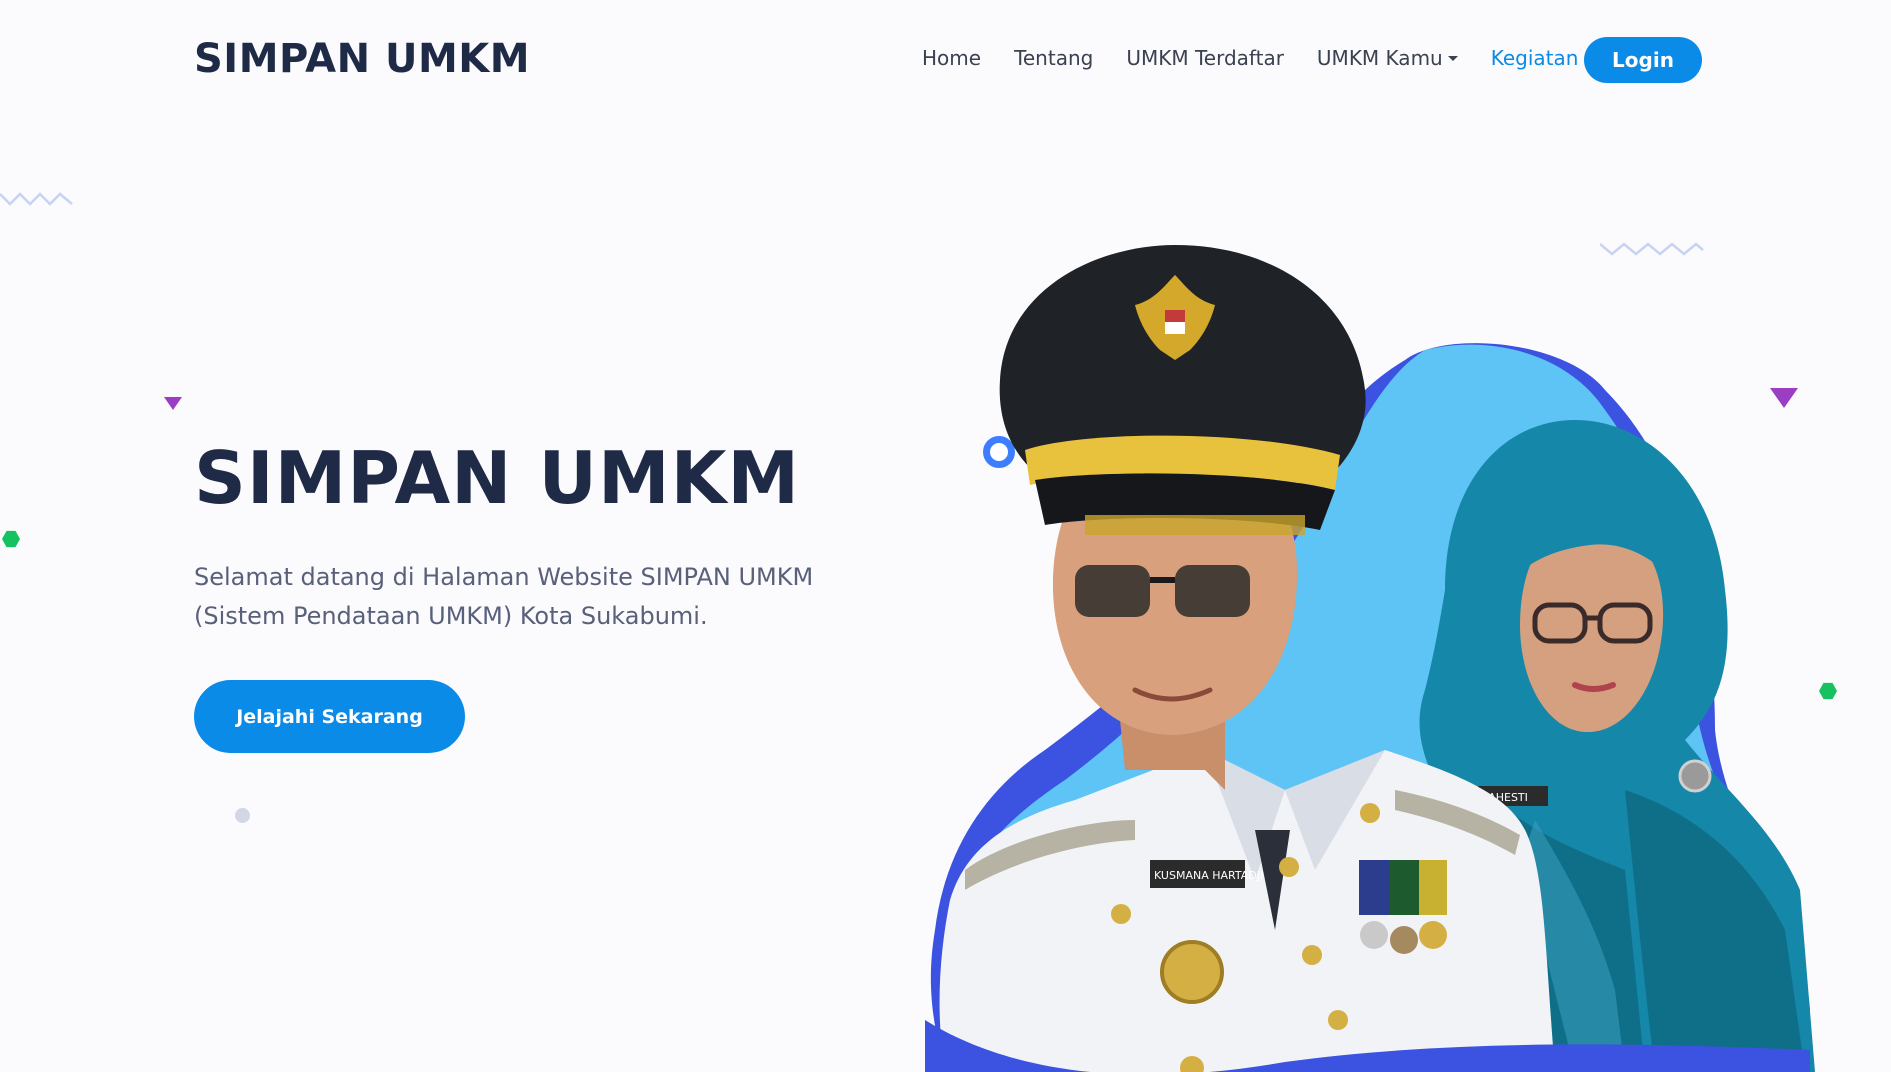  Describe the element at coordinates (1452, 58) in the screenshot. I see `caret-down-icon` at that location.